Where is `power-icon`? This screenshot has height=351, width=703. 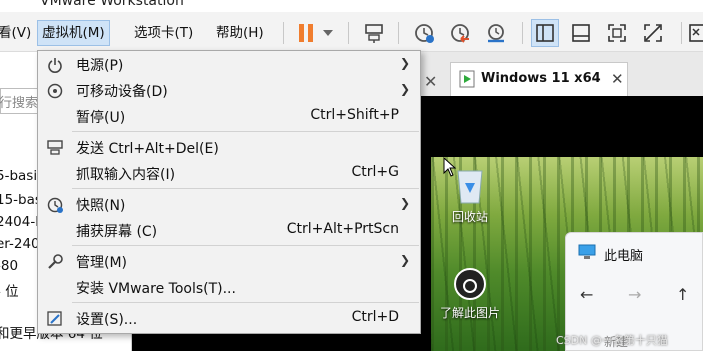
power-icon is located at coordinates (55, 65).